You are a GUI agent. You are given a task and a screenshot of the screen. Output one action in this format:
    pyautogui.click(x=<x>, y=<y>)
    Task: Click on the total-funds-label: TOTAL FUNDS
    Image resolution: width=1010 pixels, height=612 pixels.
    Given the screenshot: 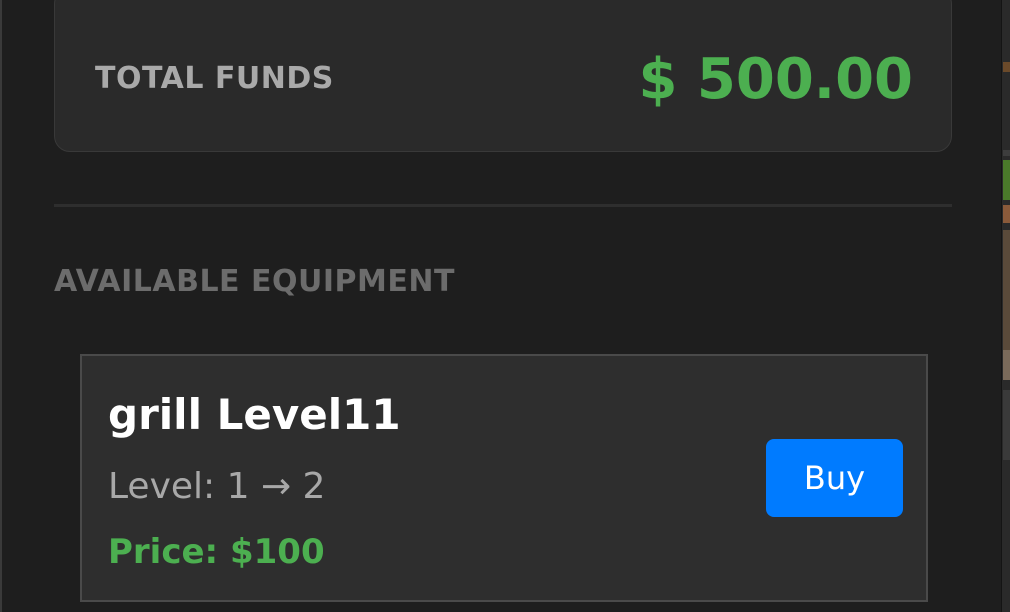 What is the action you would take?
    pyautogui.click(x=214, y=78)
    